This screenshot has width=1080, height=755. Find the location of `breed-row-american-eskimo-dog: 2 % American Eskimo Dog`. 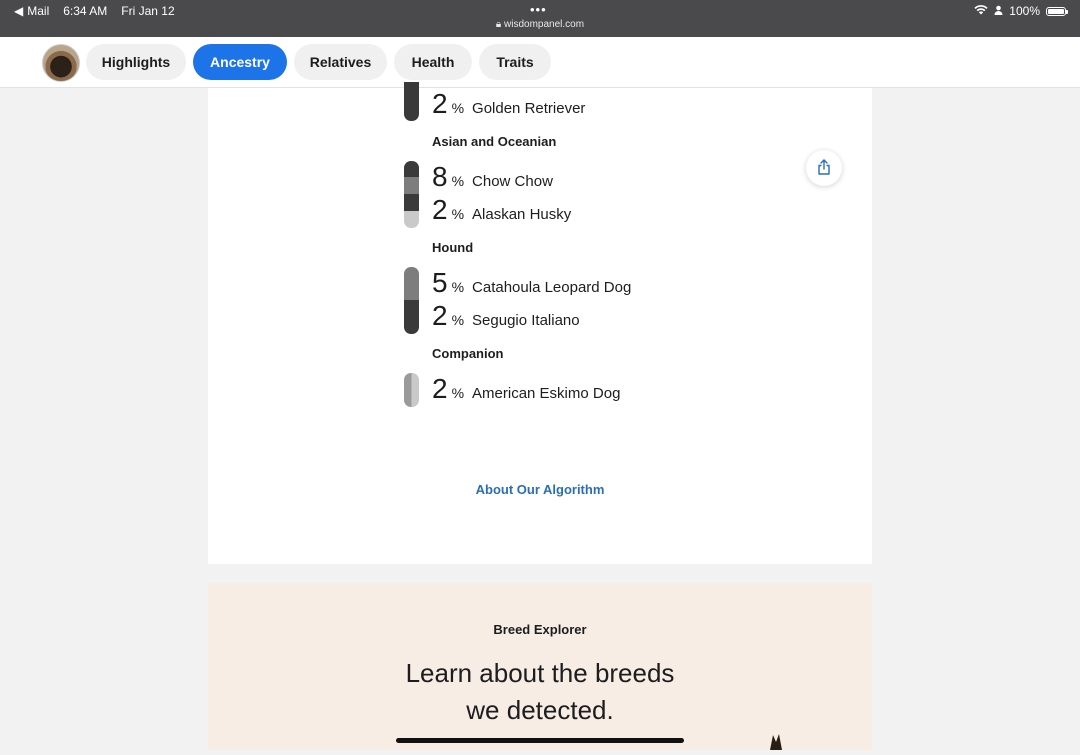

breed-row-american-eskimo-dog: 2 % American Eskimo Dog is located at coordinates (526, 389).